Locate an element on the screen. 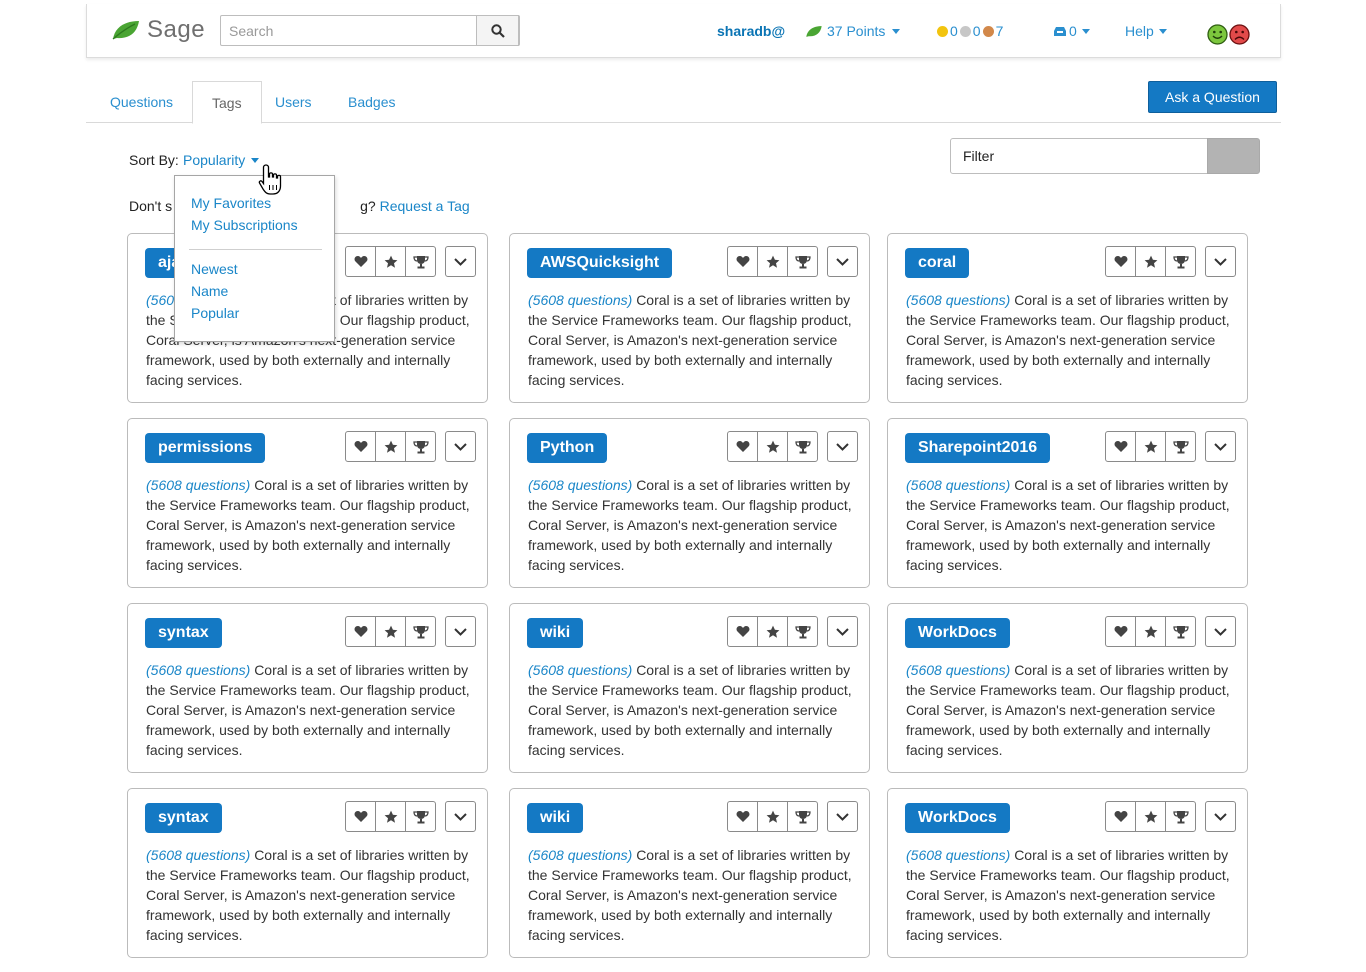 The image size is (1366, 972). tag-pill: Python is located at coordinates (567, 448).